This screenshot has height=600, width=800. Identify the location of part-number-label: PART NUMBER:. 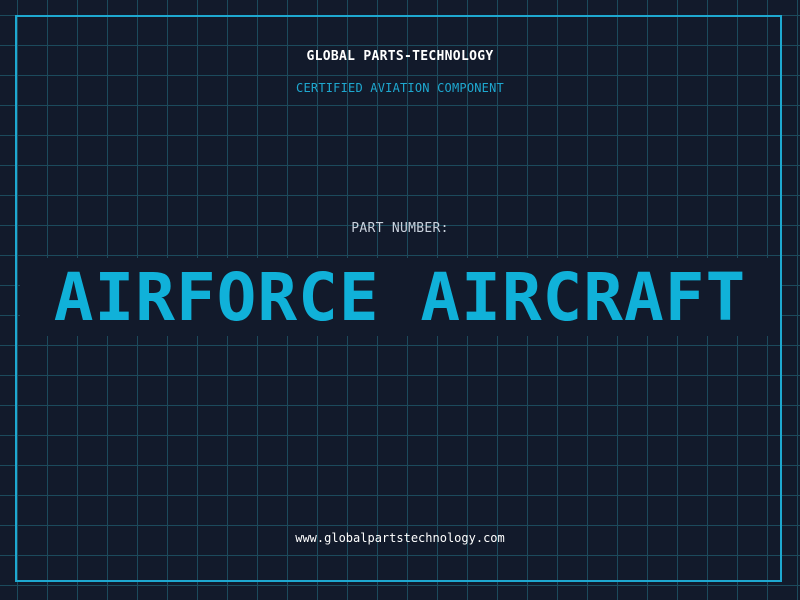
(400, 228).